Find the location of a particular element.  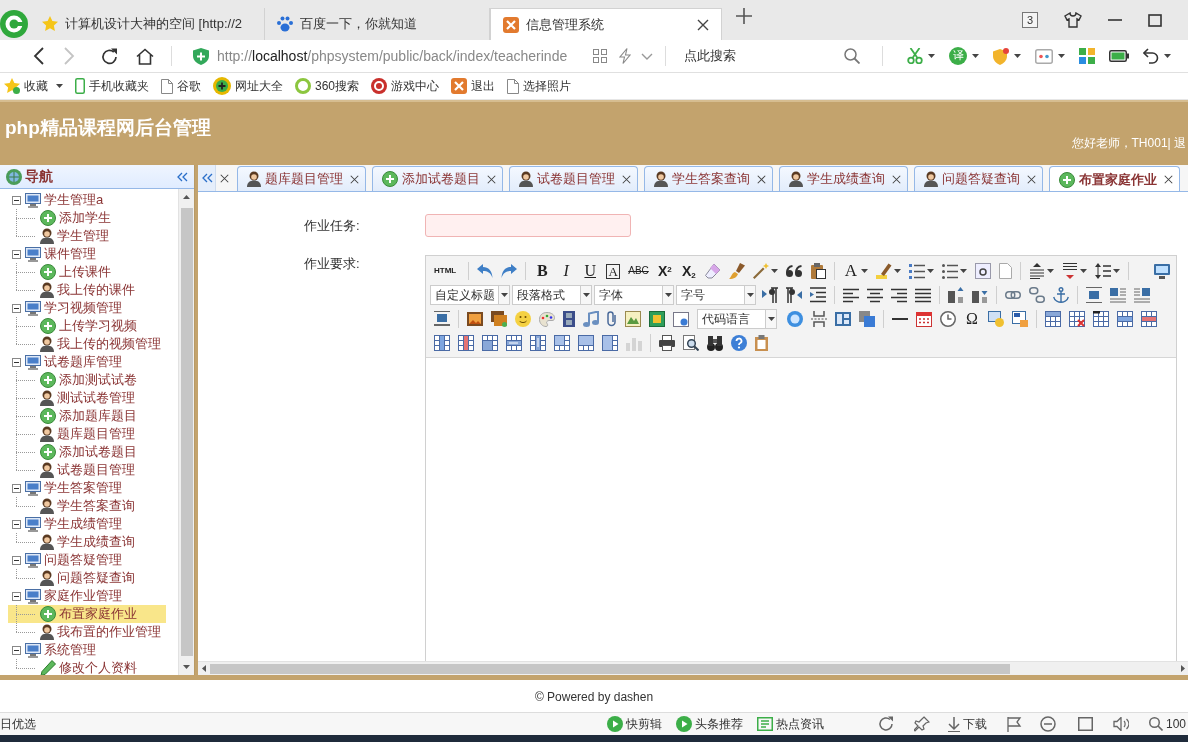

link-icon is located at coordinates (1013, 295).